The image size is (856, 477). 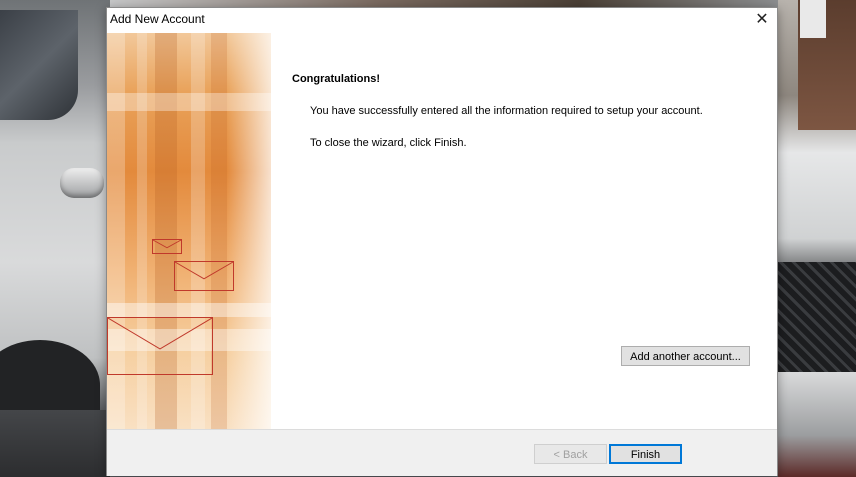 I want to click on close-button: ✕, so click(x=762, y=20).